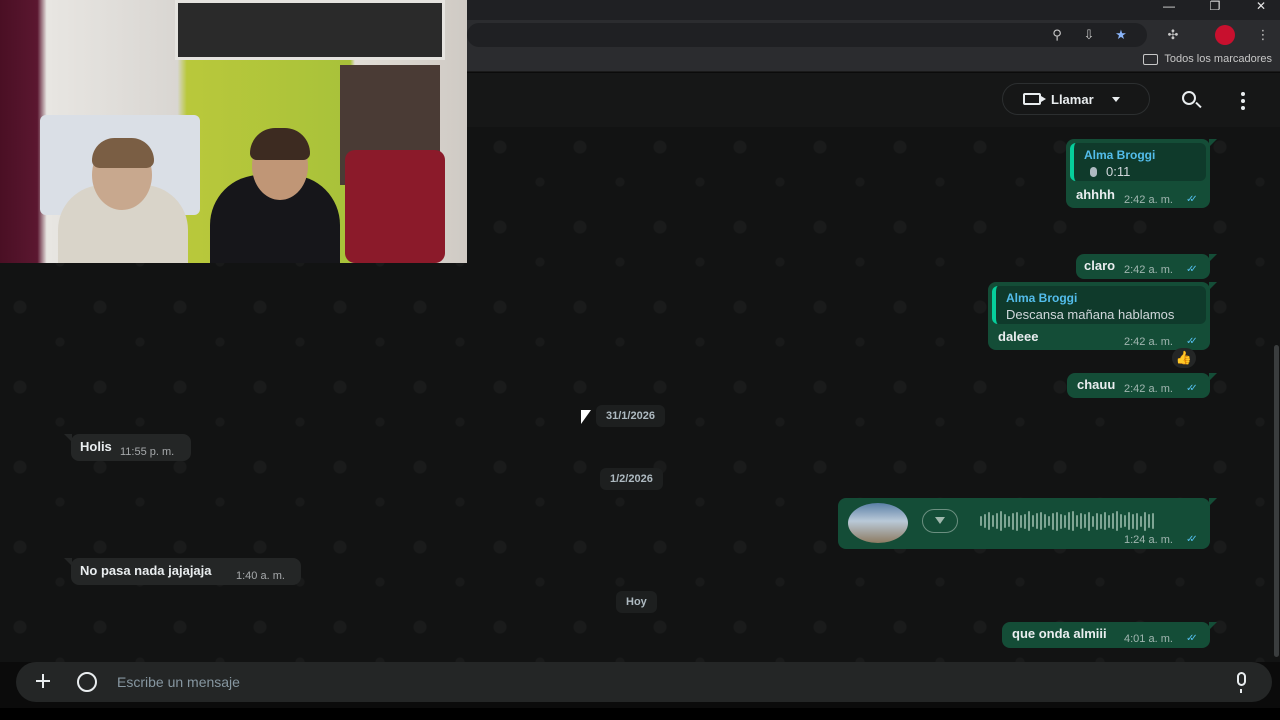  I want to click on all-bookmarks-button: Todos los marcadores, so click(1207, 59).